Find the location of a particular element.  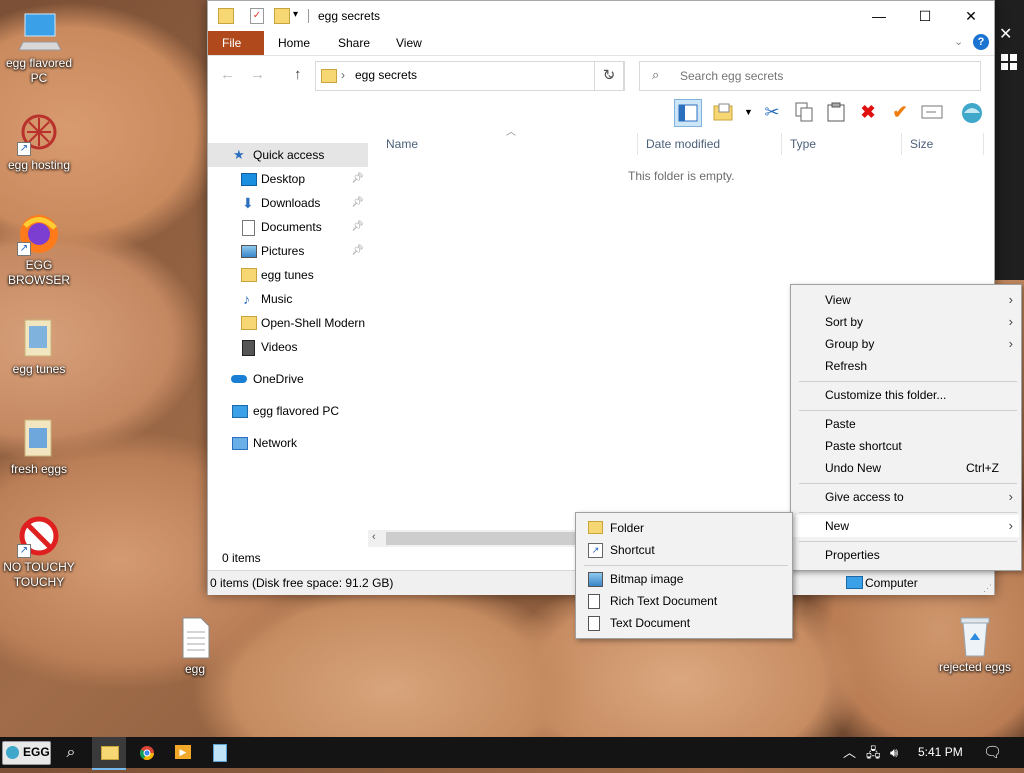

menu-item-give-access: Give access to › is located at coordinates (906, 497).